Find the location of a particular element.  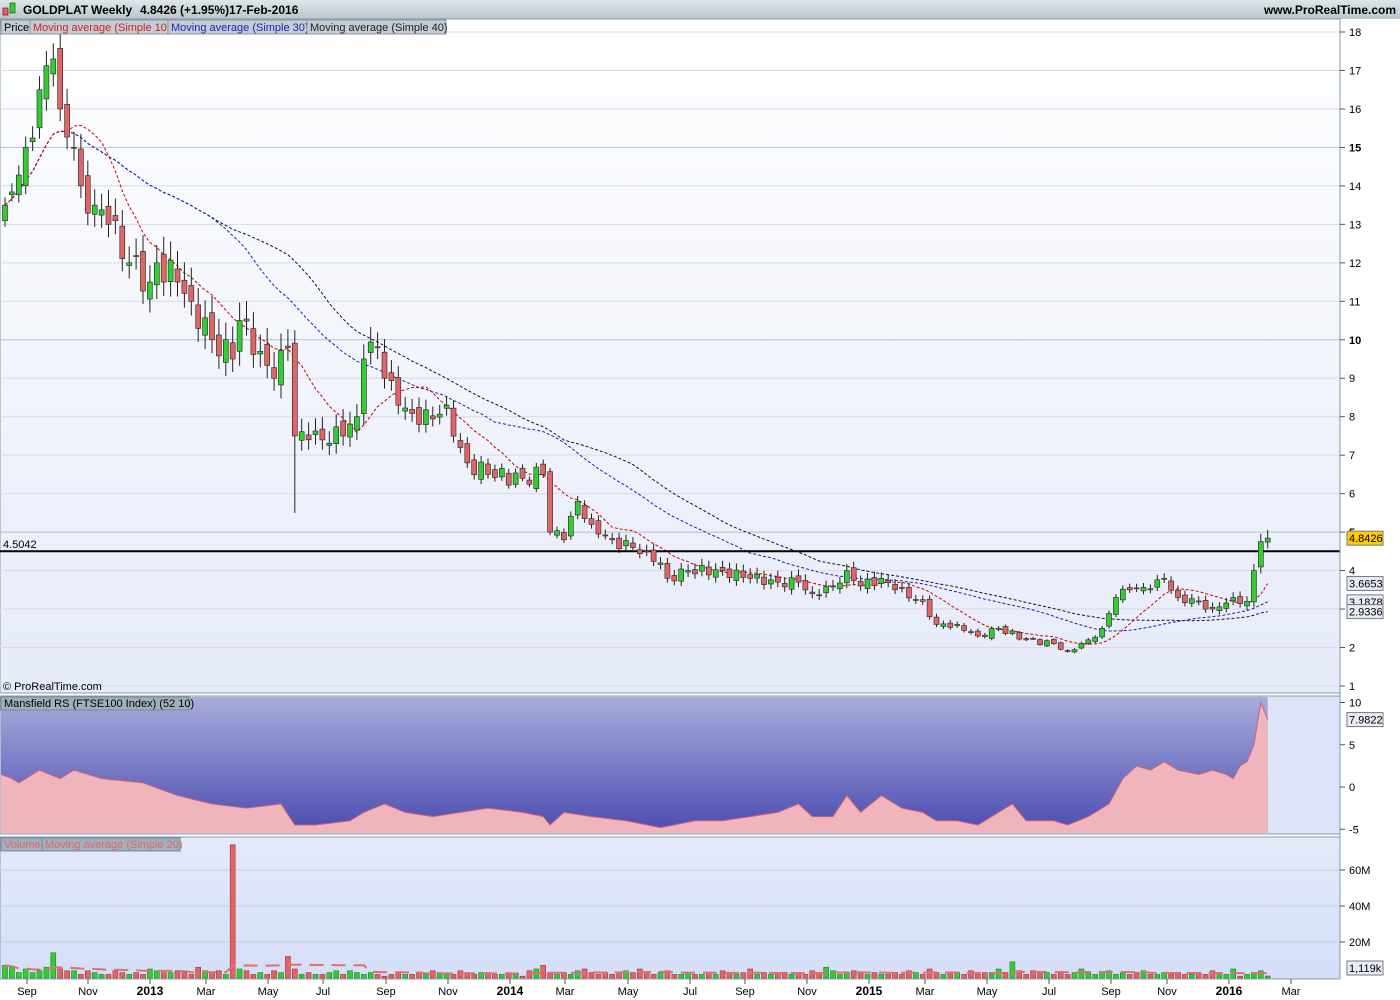

x-tick-label: May is located at coordinates (987, 992).